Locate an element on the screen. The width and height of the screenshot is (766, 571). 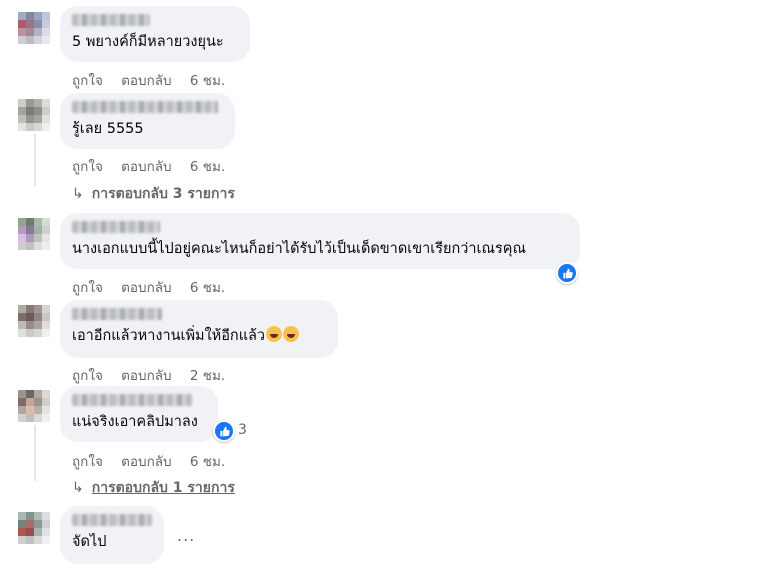
comment-actions: ถูกใจ ตอบกลับ 2 ชม. is located at coordinates (155, 375).